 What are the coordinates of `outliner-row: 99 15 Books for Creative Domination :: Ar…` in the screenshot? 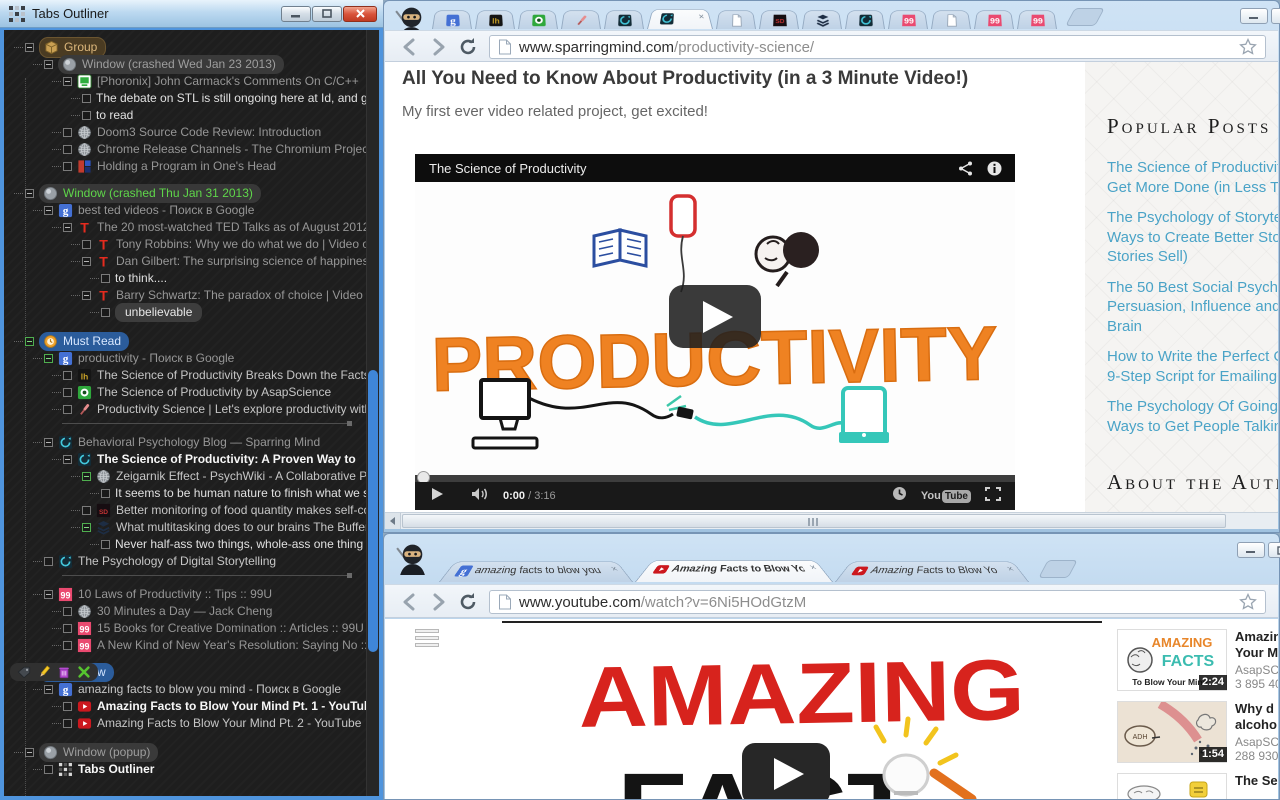 It's located at (208, 628).